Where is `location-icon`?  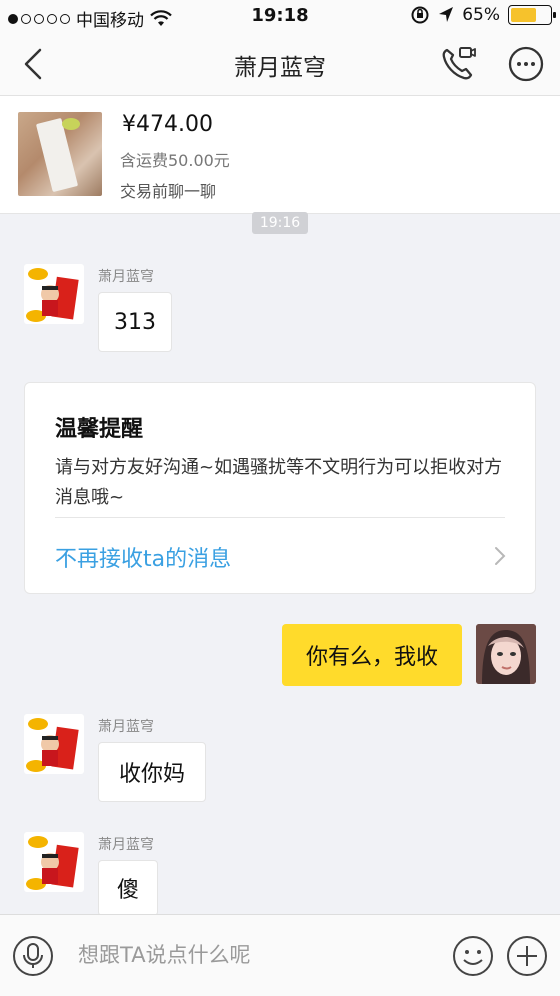
location-icon is located at coordinates (446, 14).